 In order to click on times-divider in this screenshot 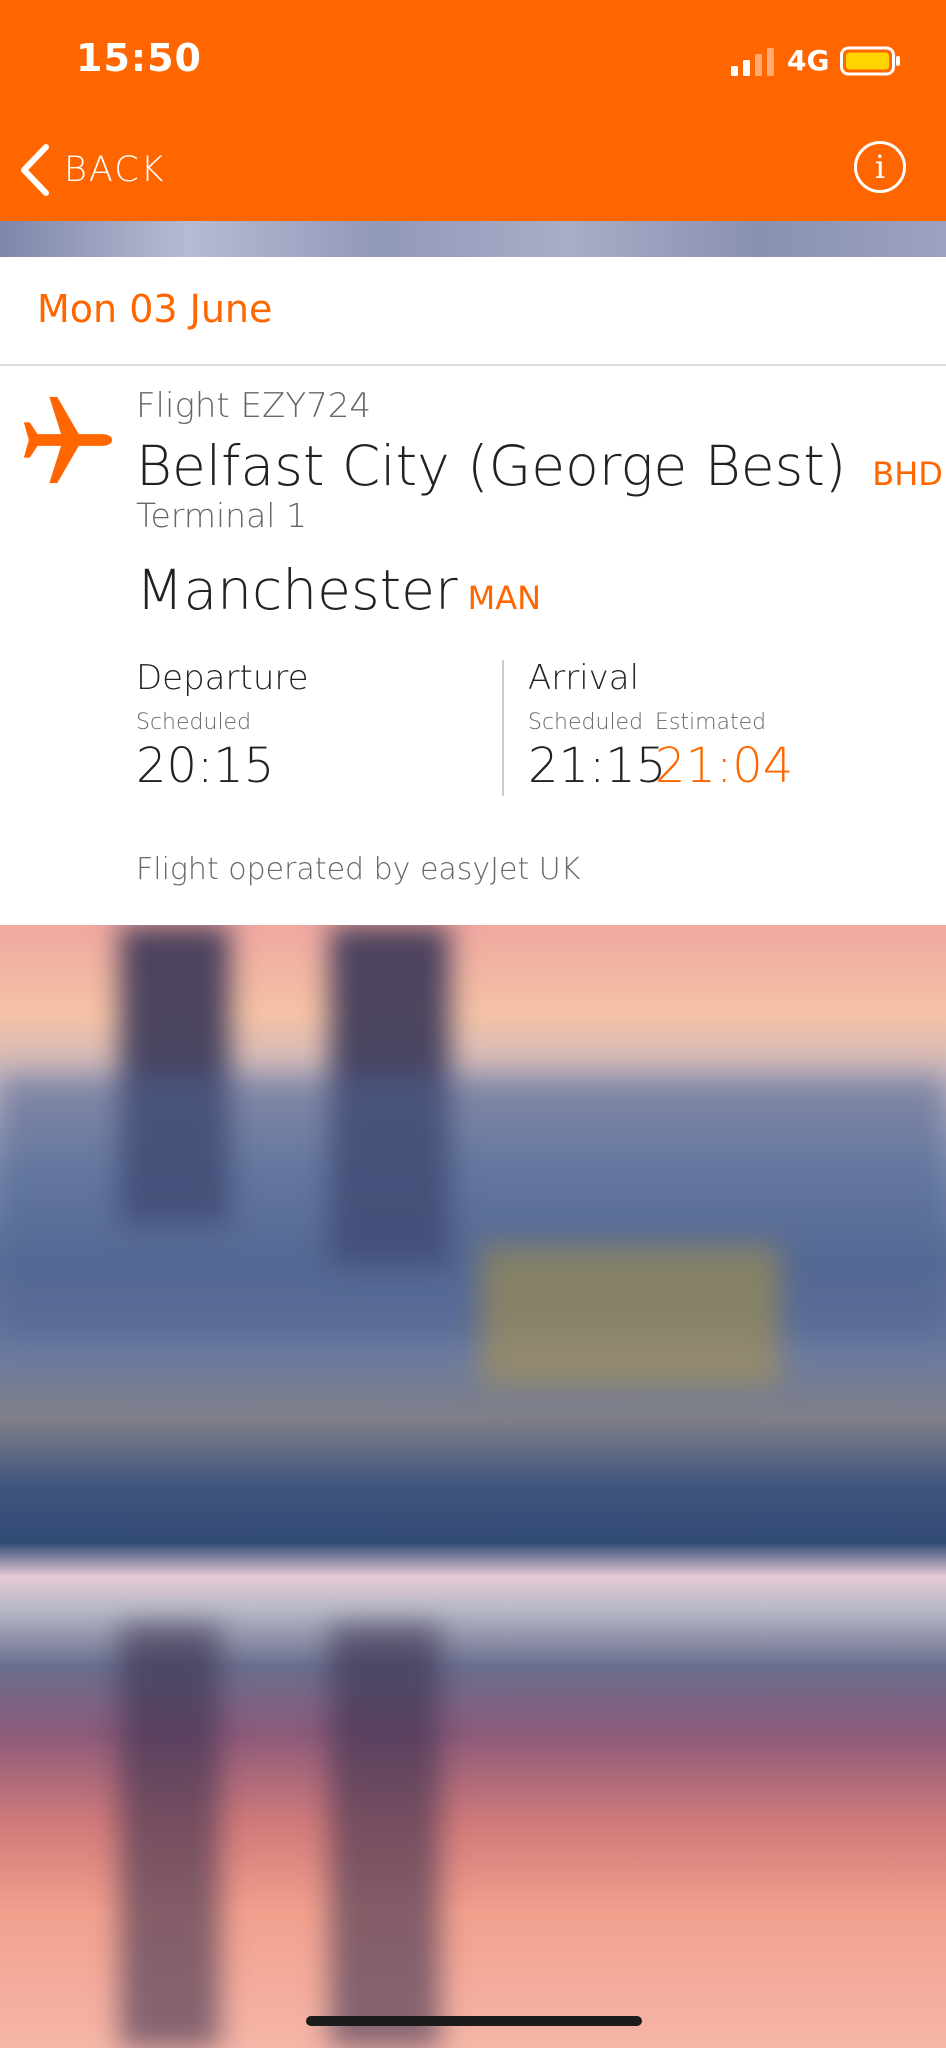, I will do `click(503, 728)`.